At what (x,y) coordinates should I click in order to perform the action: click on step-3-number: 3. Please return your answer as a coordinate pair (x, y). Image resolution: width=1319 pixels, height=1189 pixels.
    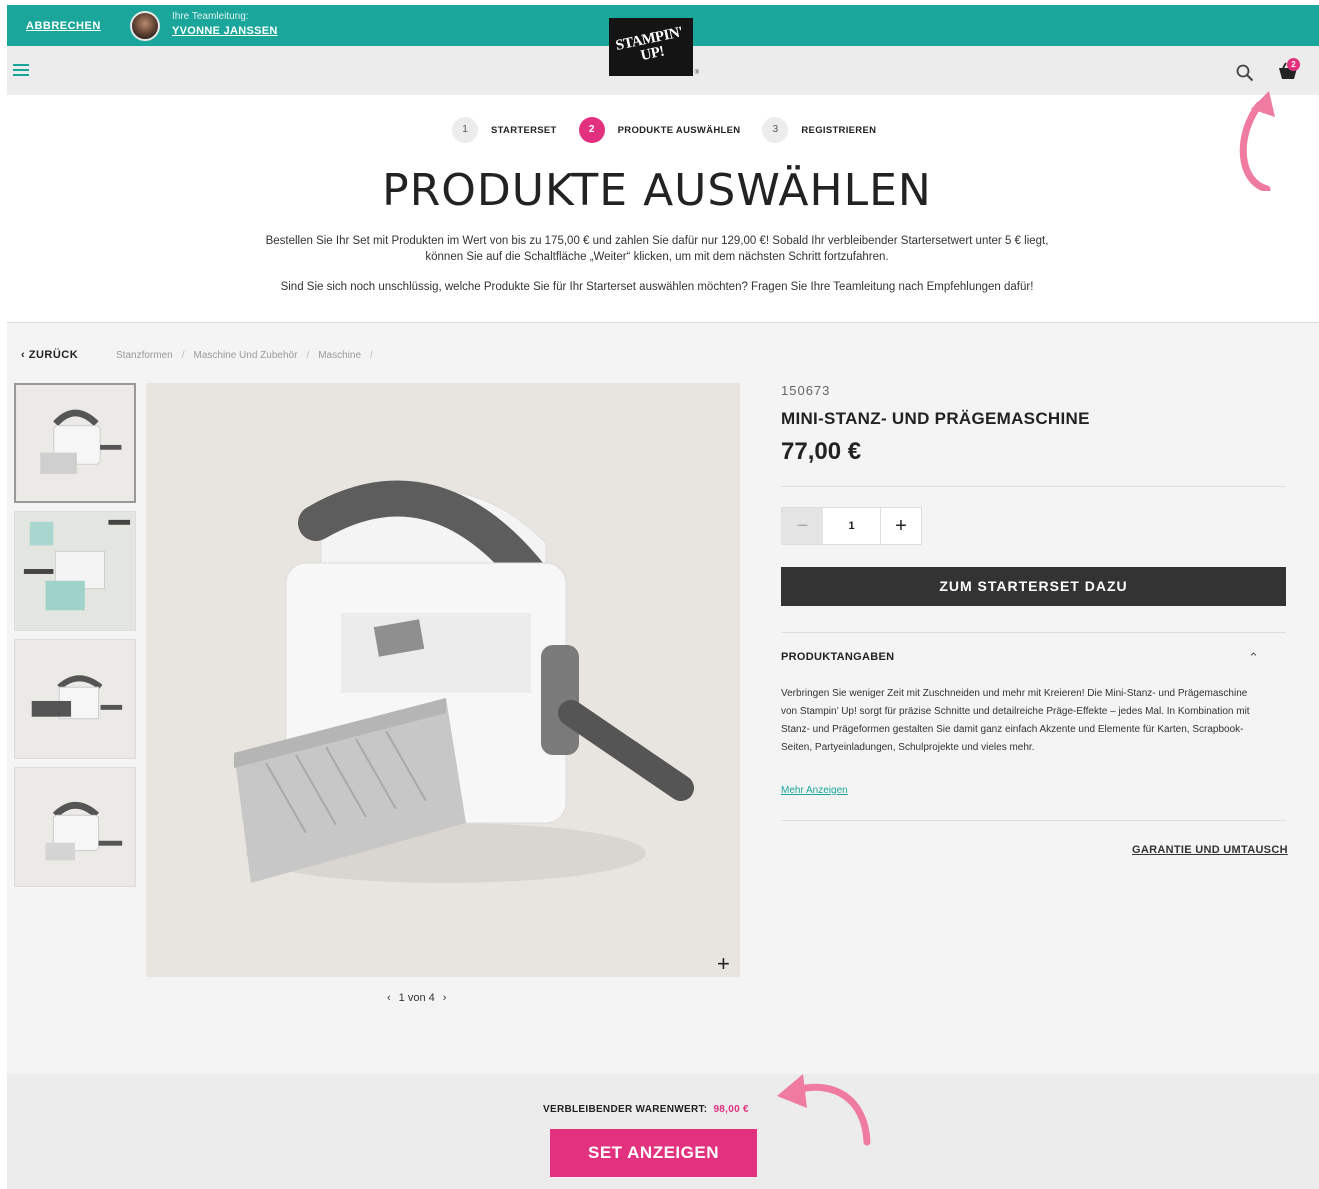
    Looking at the image, I should click on (775, 130).